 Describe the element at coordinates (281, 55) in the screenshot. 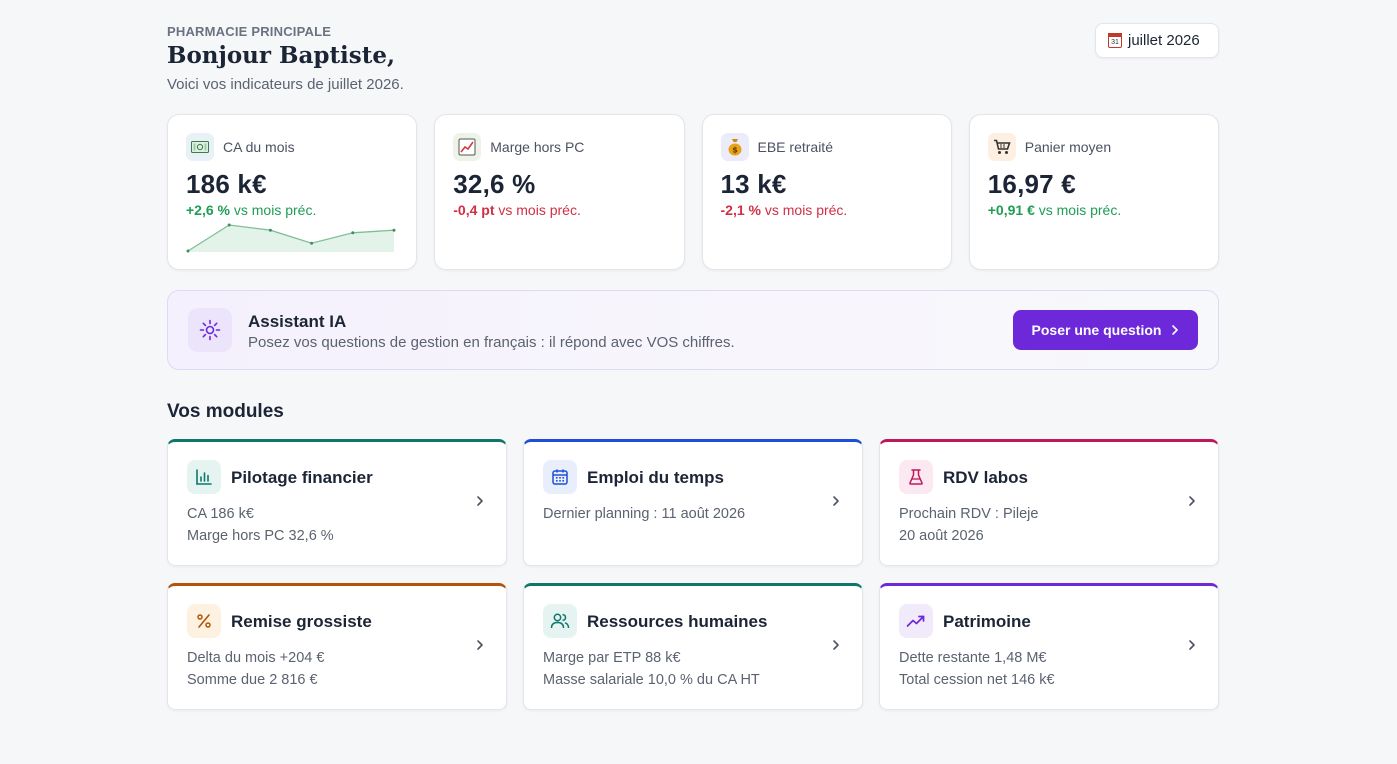

I see `page-title: Bonjour Baptiste,` at that location.